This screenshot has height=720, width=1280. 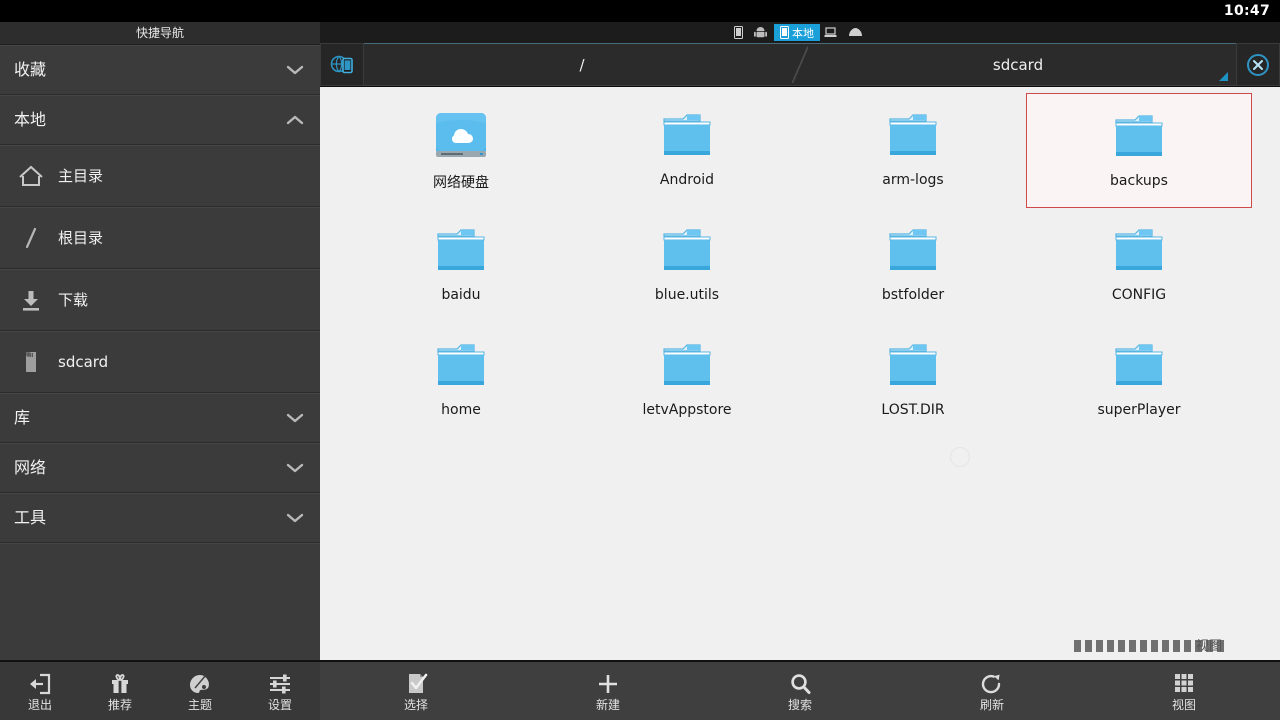 What do you see at coordinates (120, 691) in the screenshot?
I see `toolbar-button-recommend: 推荐` at bounding box center [120, 691].